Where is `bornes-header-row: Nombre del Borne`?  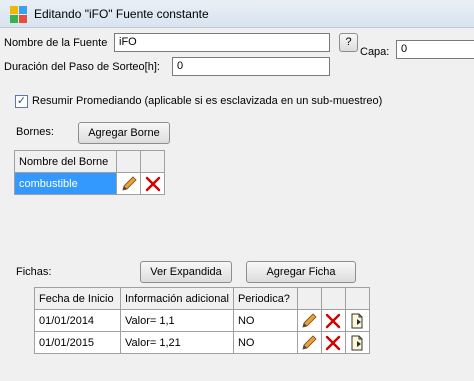 bornes-header-row: Nombre del Borne is located at coordinates (89, 161).